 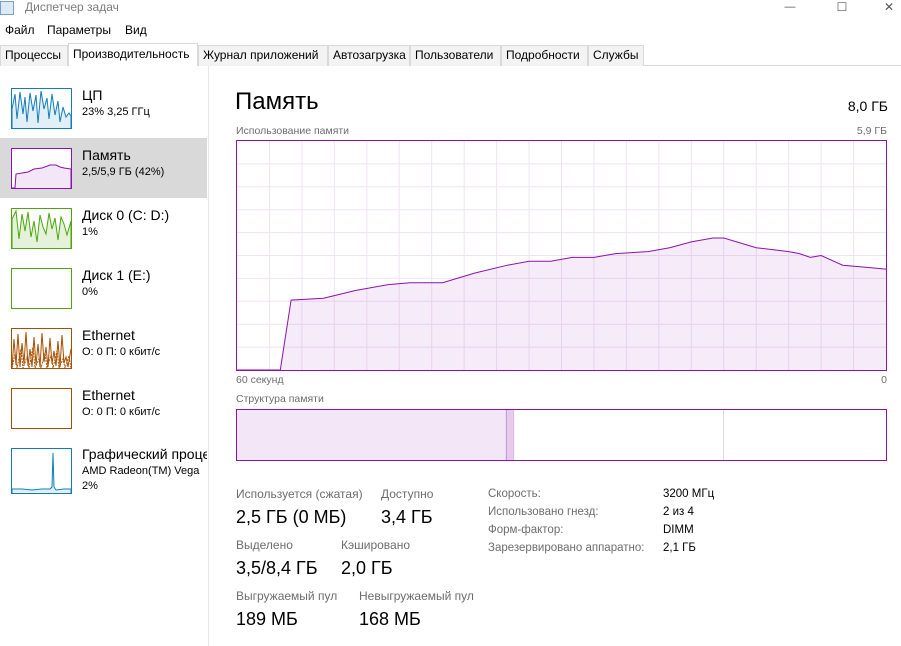 I want to click on maximize-button: ☐, so click(x=842, y=7).